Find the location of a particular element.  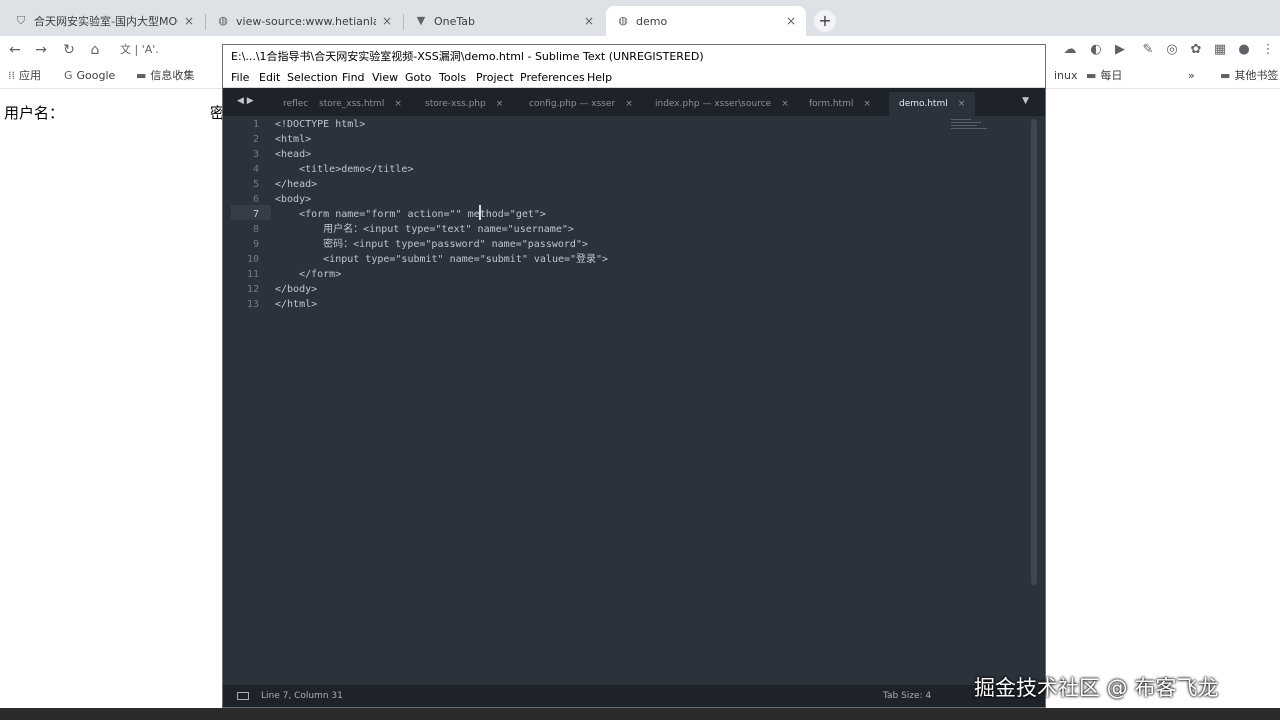

address-bar: 文 | 'A'. is located at coordinates (175, 50).